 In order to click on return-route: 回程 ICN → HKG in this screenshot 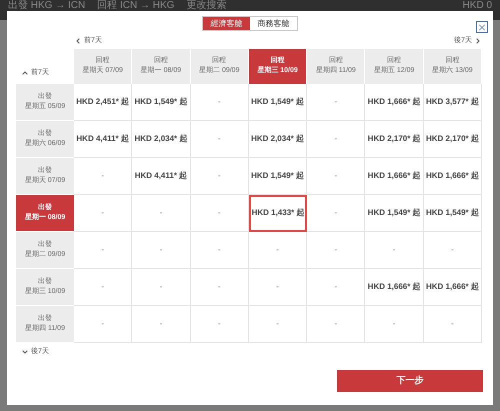, I will do `click(135, 5)`.